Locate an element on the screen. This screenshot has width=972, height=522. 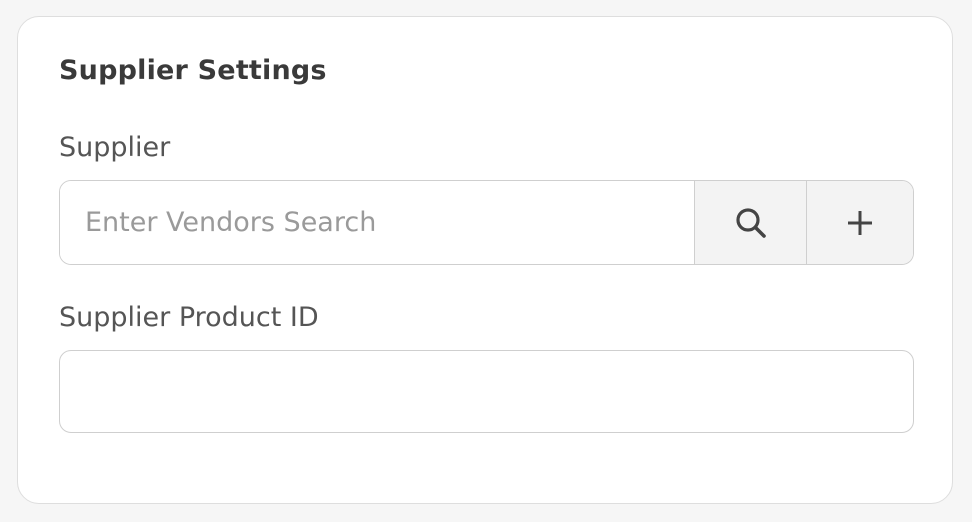
plus-icon is located at coordinates (860, 223).